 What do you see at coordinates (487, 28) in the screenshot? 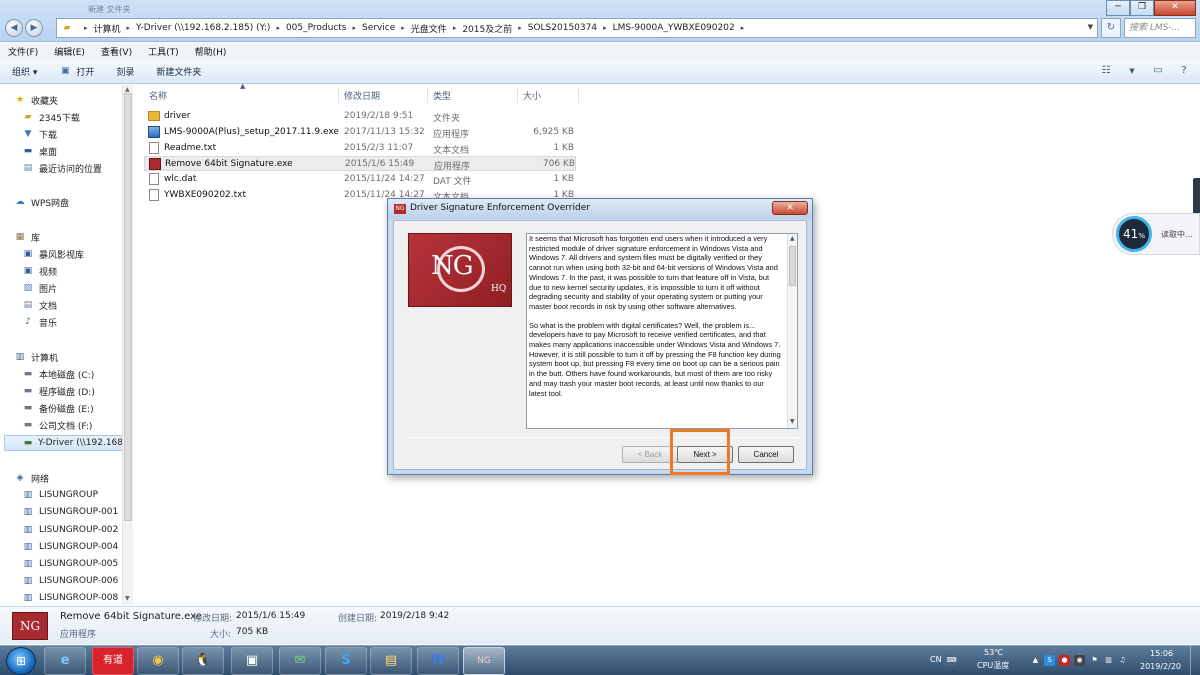
I see `breadcrumb-2015: 2015及之前` at bounding box center [487, 28].